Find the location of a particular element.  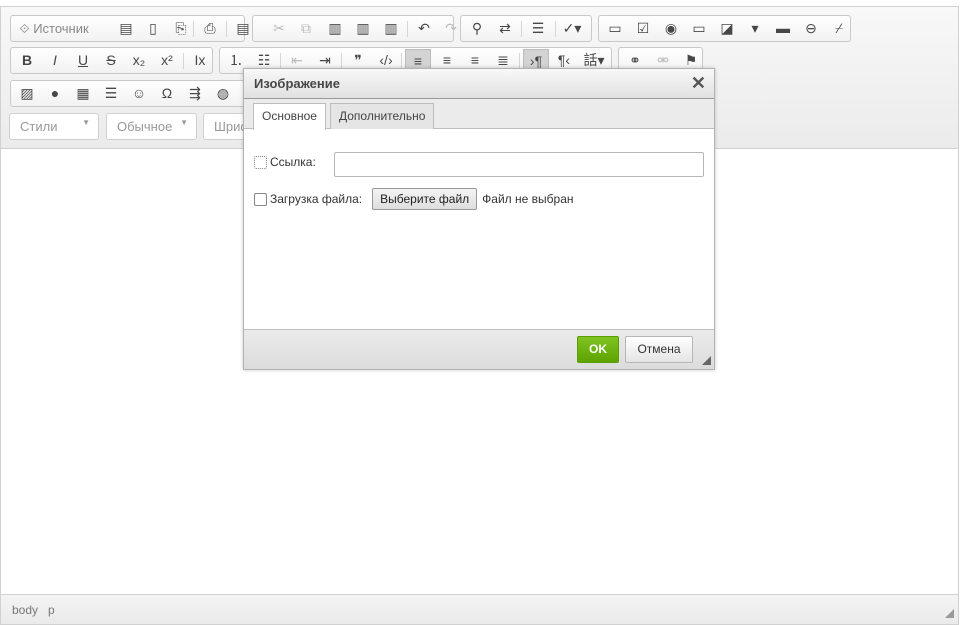

remove-format-icon: Ix is located at coordinates (200, 60).